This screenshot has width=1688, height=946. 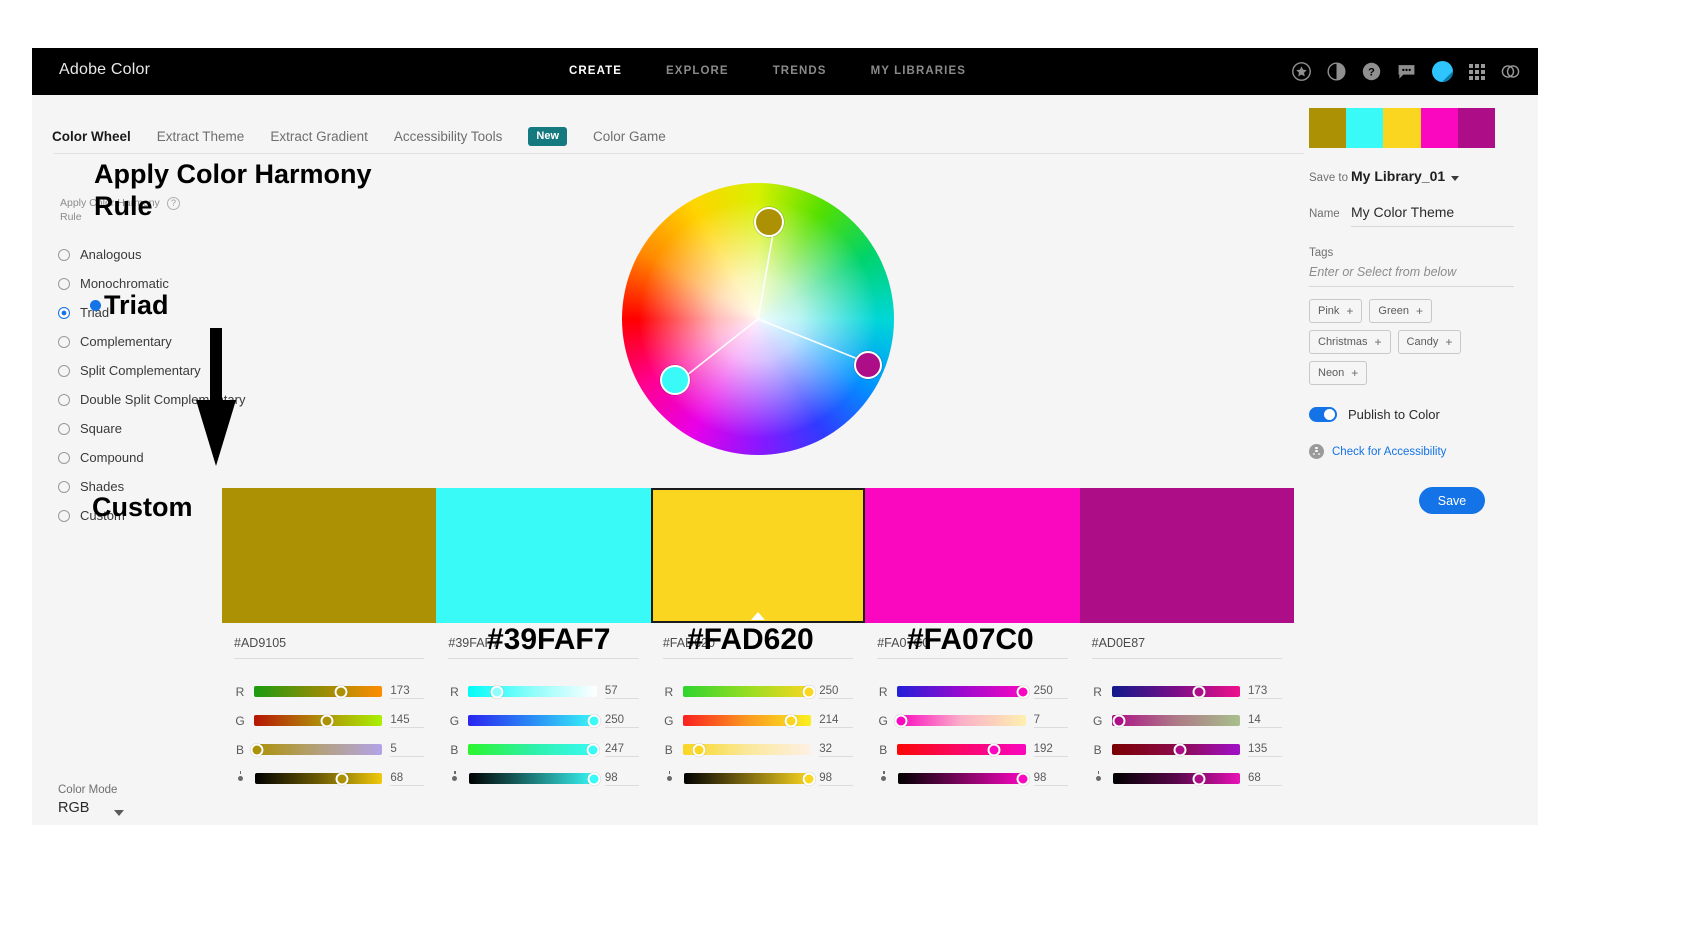 I want to click on tab-color-game: Color Game, so click(x=629, y=136).